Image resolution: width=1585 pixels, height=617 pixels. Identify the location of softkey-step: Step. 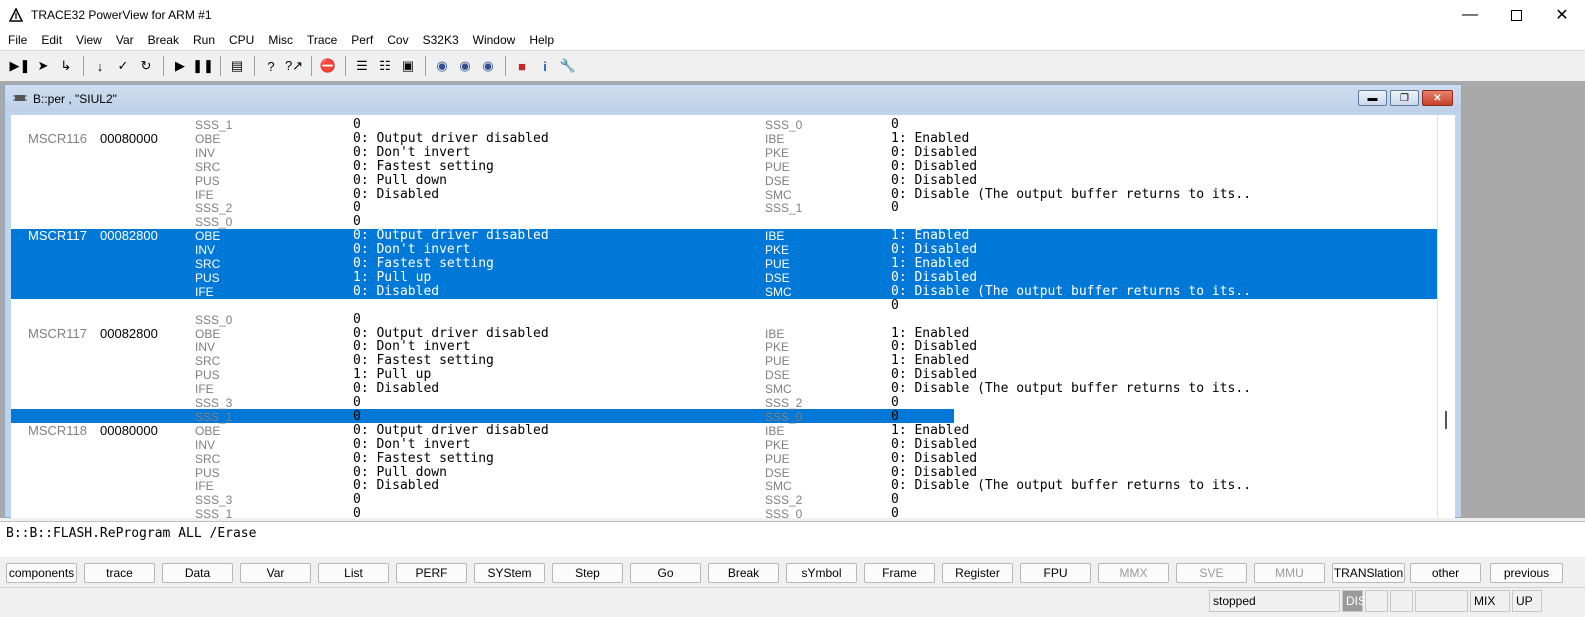
(587, 573).